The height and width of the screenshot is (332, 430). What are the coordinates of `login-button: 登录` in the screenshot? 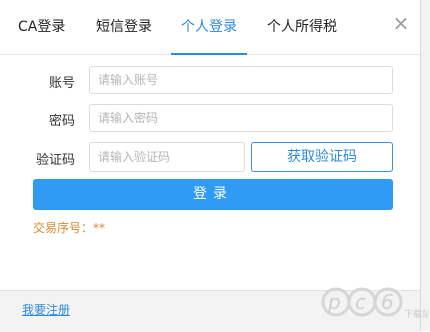 It's located at (213, 194).